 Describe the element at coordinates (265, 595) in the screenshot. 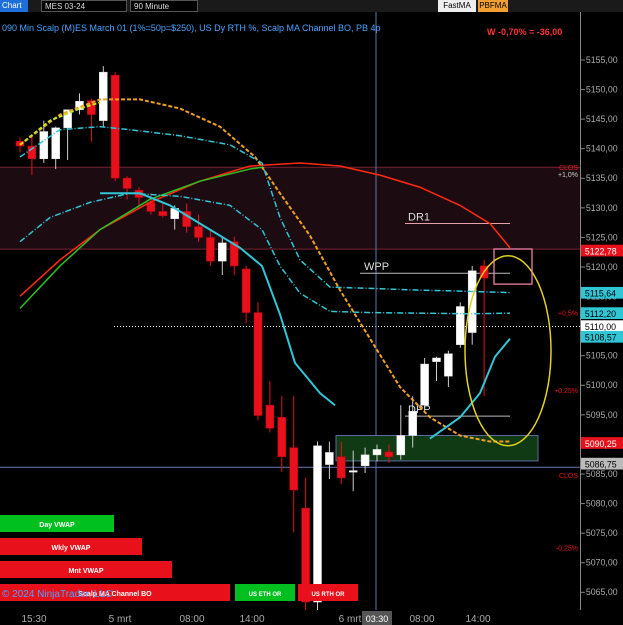

I see `indicator-label: US ETH OR` at that location.